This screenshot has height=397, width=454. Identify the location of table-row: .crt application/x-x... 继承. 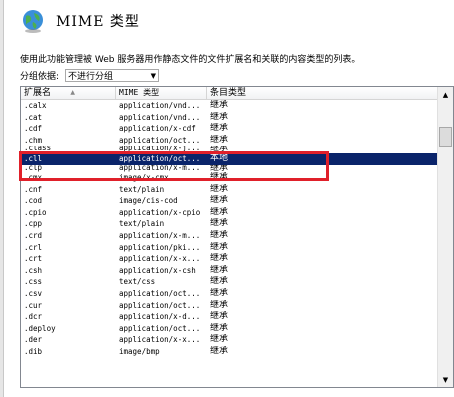
(229, 259).